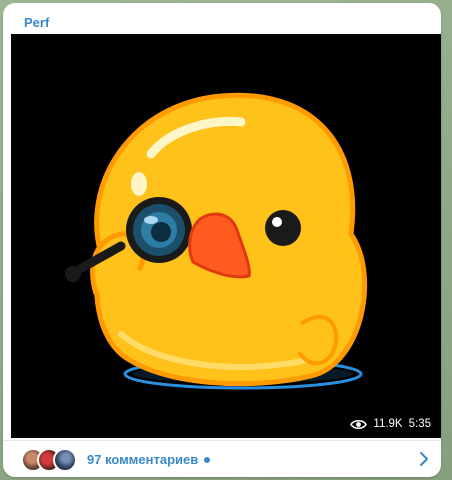 The width and height of the screenshot is (452, 480). Describe the element at coordinates (359, 424) in the screenshot. I see `eye-icon` at that location.